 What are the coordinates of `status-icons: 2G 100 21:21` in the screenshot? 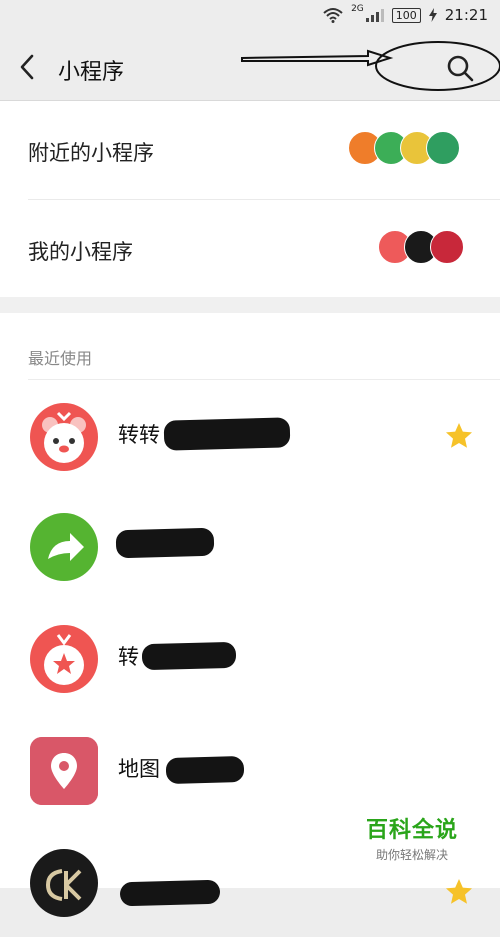 It's located at (405, 14).